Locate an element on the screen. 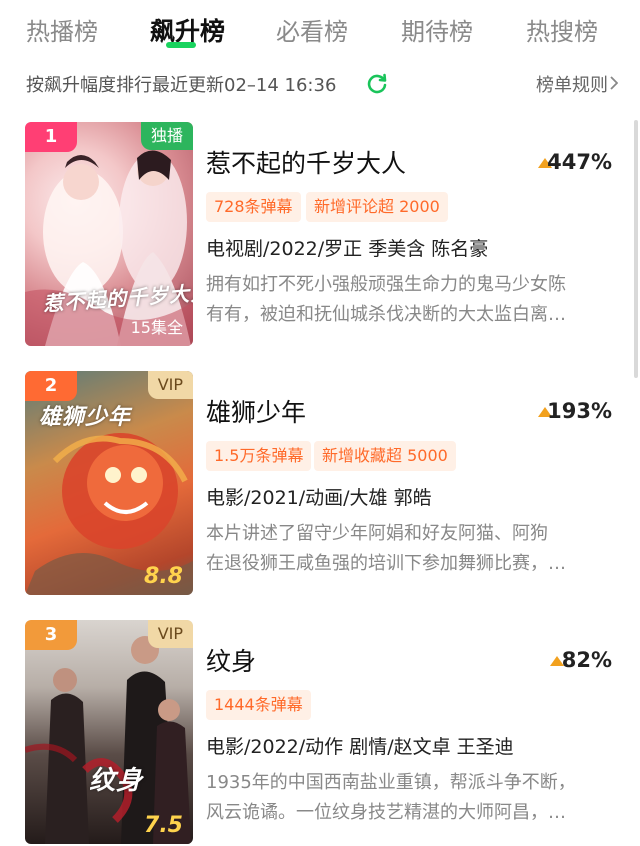  rank-badge: 3 is located at coordinates (51, 635).